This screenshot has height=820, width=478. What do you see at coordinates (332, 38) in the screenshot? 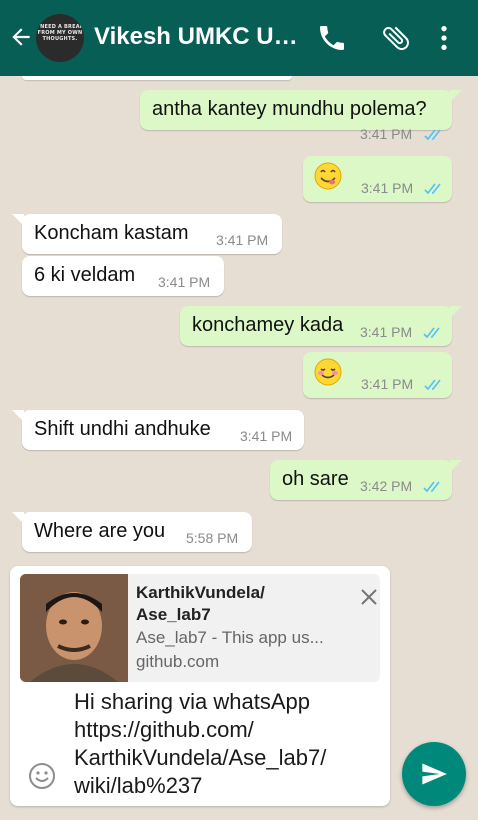
I see `call-icon` at bounding box center [332, 38].